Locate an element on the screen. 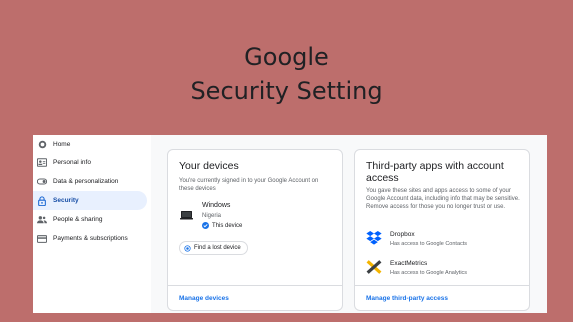 The height and width of the screenshot is (322, 573). manage-third-party-access-link: Manage third-party access is located at coordinates (407, 298).